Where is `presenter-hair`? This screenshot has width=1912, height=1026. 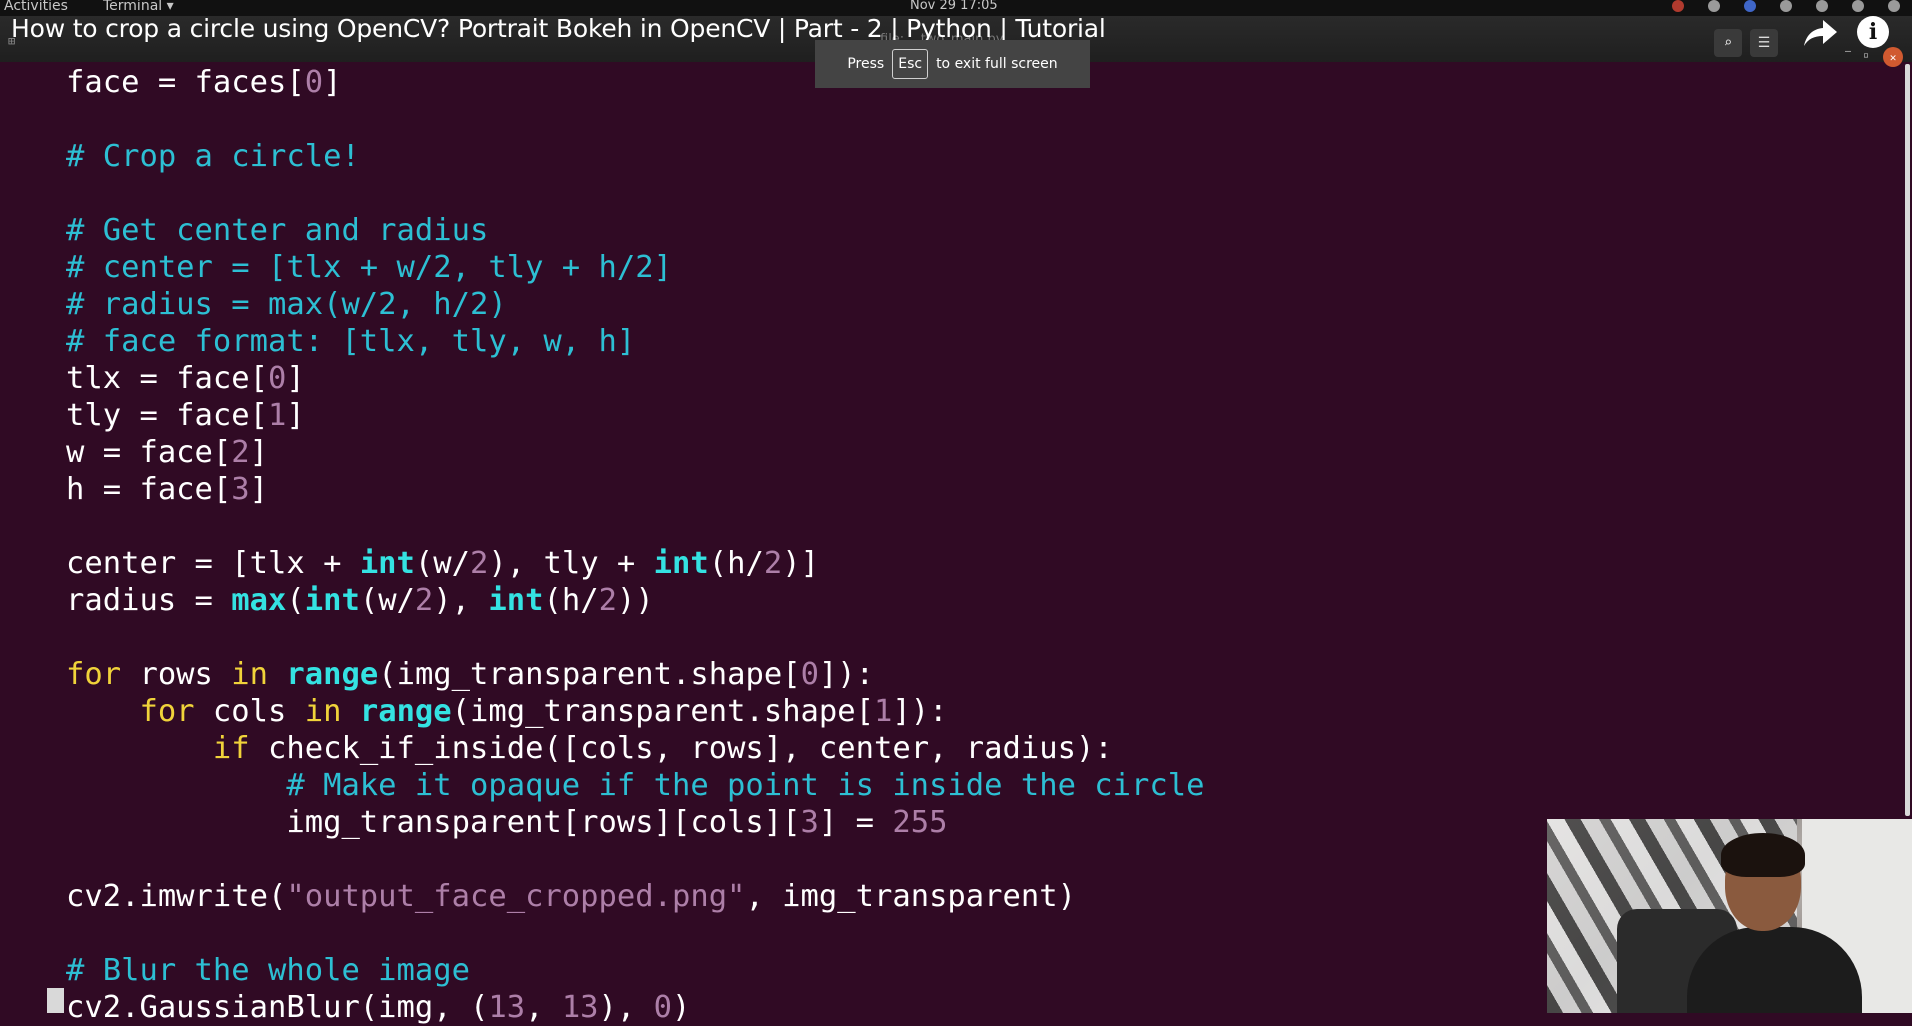 presenter-hair is located at coordinates (1763, 855).